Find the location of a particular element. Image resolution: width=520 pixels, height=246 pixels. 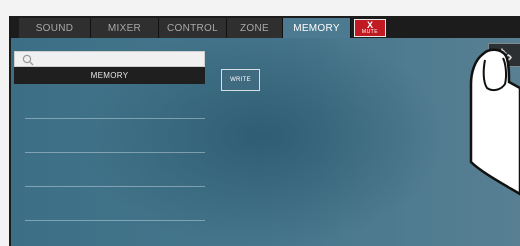

write-button: WRITE is located at coordinates (240, 80).